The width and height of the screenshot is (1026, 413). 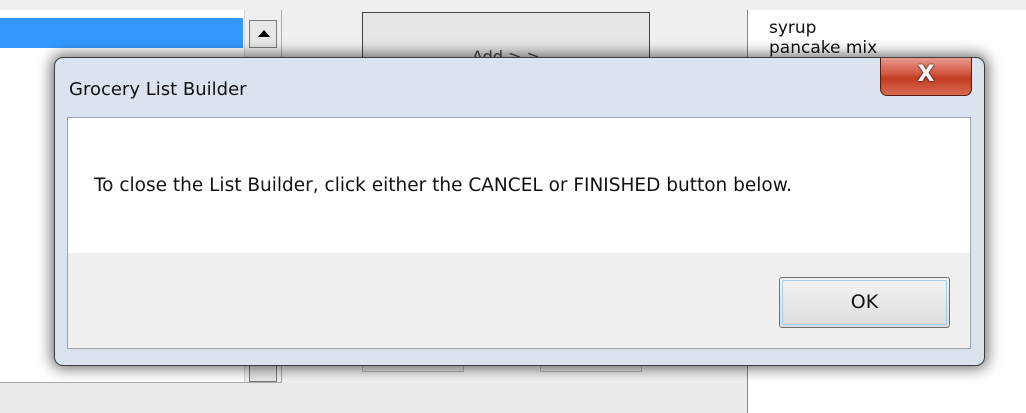 I want to click on status-strip, so click(x=373, y=398).